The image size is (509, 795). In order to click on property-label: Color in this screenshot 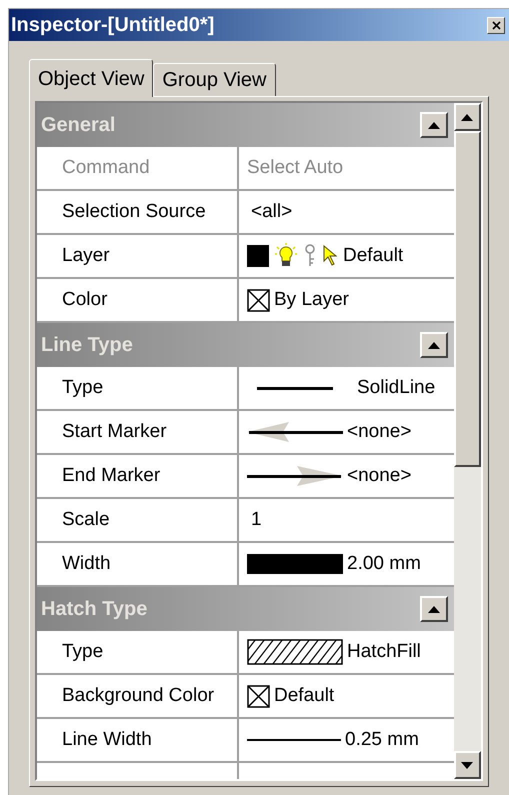, I will do `click(138, 300)`.